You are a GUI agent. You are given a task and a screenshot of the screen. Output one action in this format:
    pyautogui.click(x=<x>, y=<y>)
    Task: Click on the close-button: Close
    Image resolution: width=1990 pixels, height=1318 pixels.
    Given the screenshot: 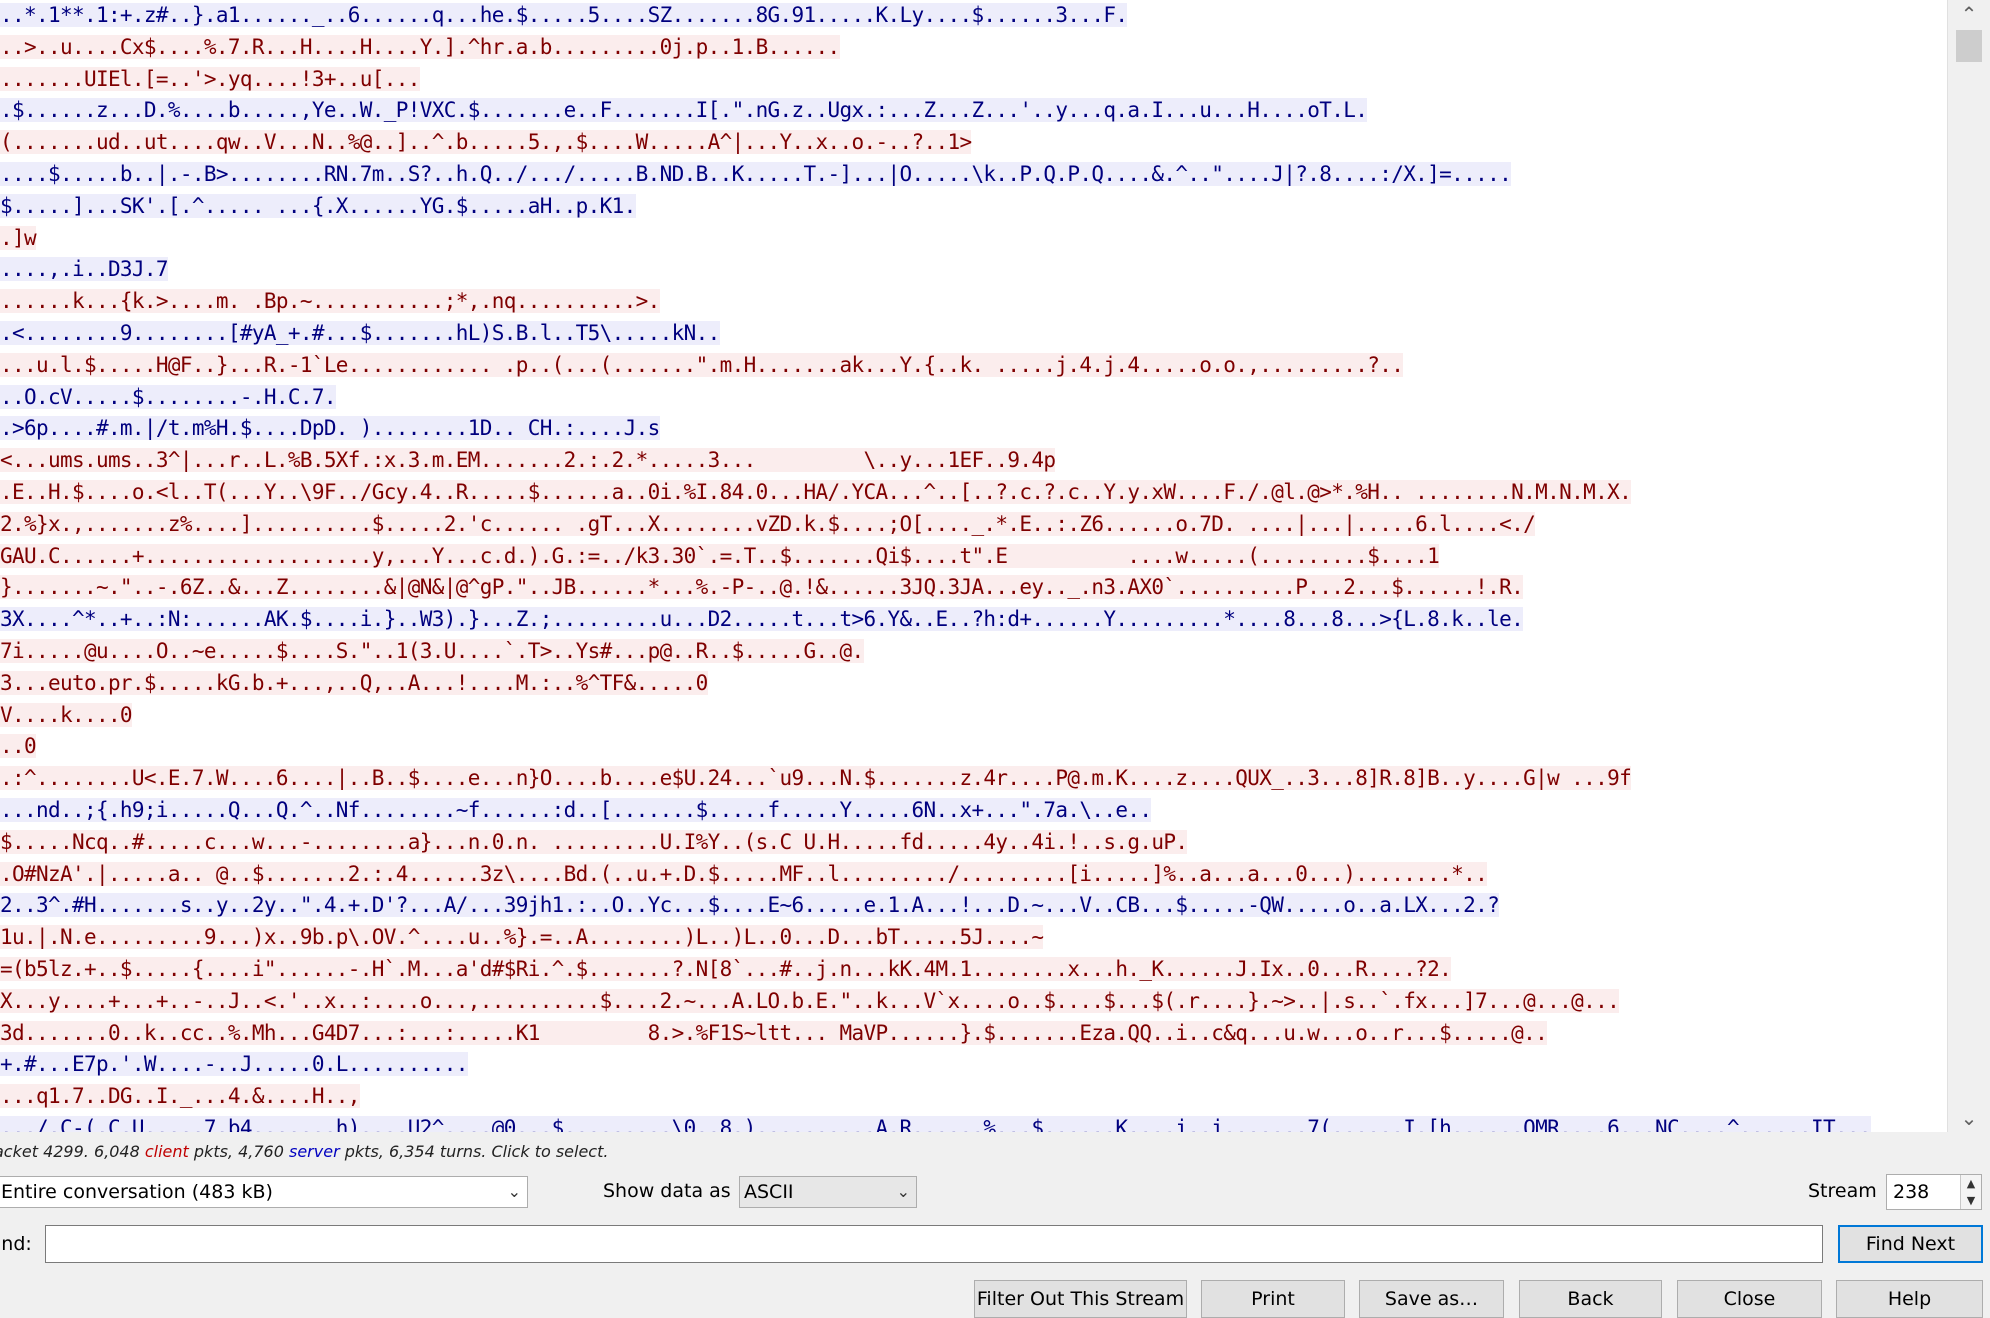 What is the action you would take?
    pyautogui.click(x=1749, y=1299)
    